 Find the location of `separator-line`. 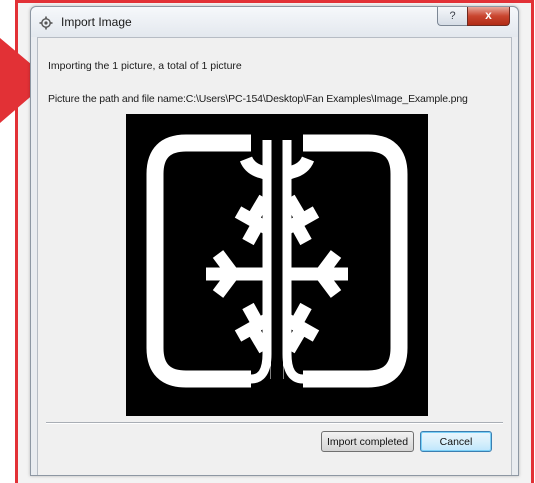

separator-line is located at coordinates (274, 423).